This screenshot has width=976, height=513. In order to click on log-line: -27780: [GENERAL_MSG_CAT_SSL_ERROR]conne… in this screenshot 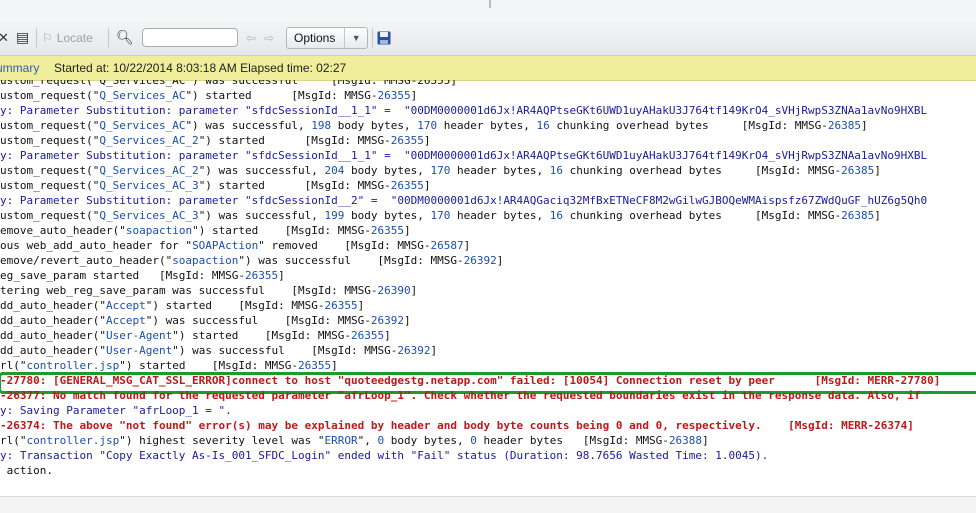, I will do `click(470, 380)`.